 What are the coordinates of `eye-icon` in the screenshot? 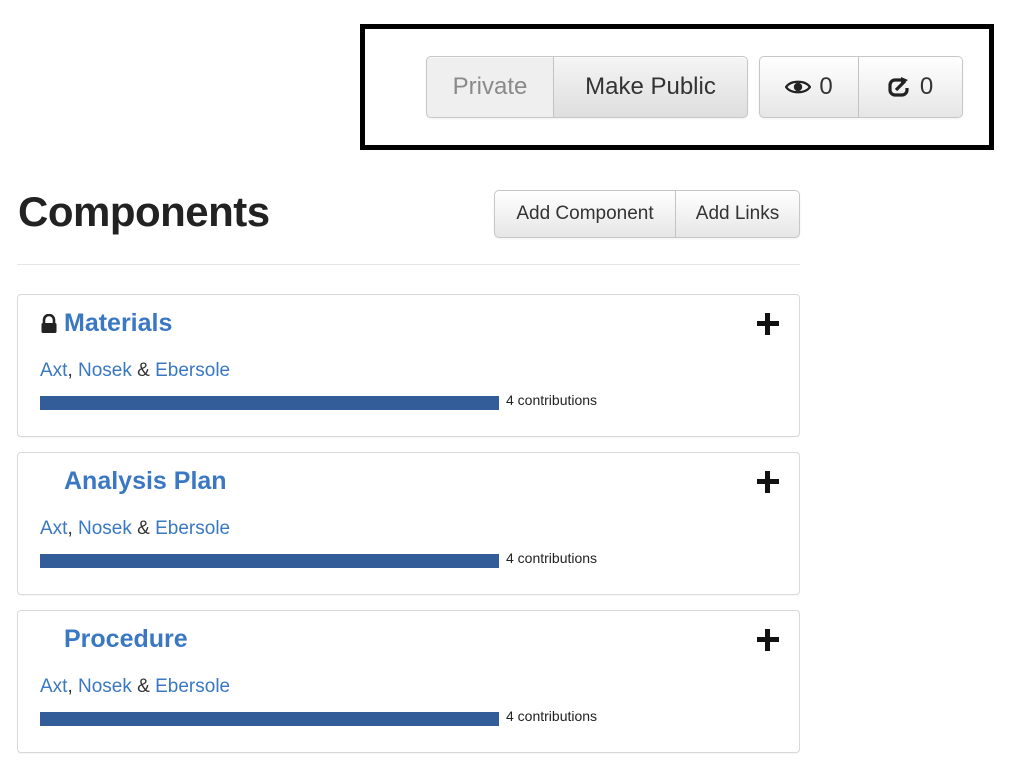 It's located at (798, 87).